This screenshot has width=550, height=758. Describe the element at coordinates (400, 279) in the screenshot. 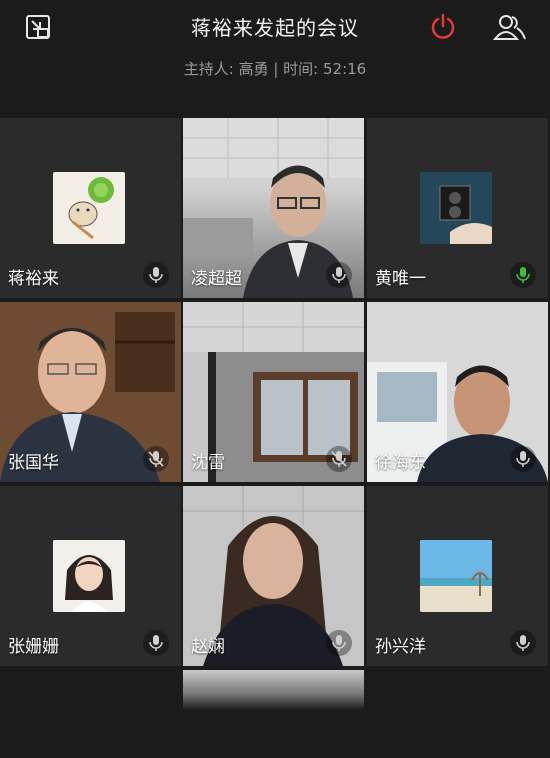

I see `participant-name: 黄唯一` at that location.